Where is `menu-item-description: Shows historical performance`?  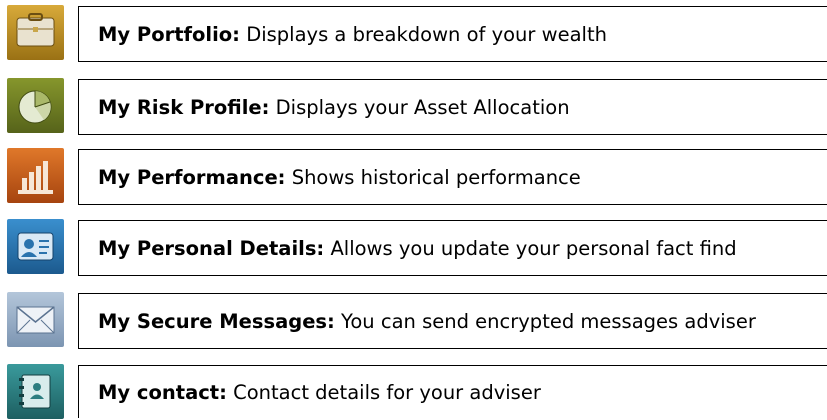 menu-item-description: Shows historical performance is located at coordinates (436, 177).